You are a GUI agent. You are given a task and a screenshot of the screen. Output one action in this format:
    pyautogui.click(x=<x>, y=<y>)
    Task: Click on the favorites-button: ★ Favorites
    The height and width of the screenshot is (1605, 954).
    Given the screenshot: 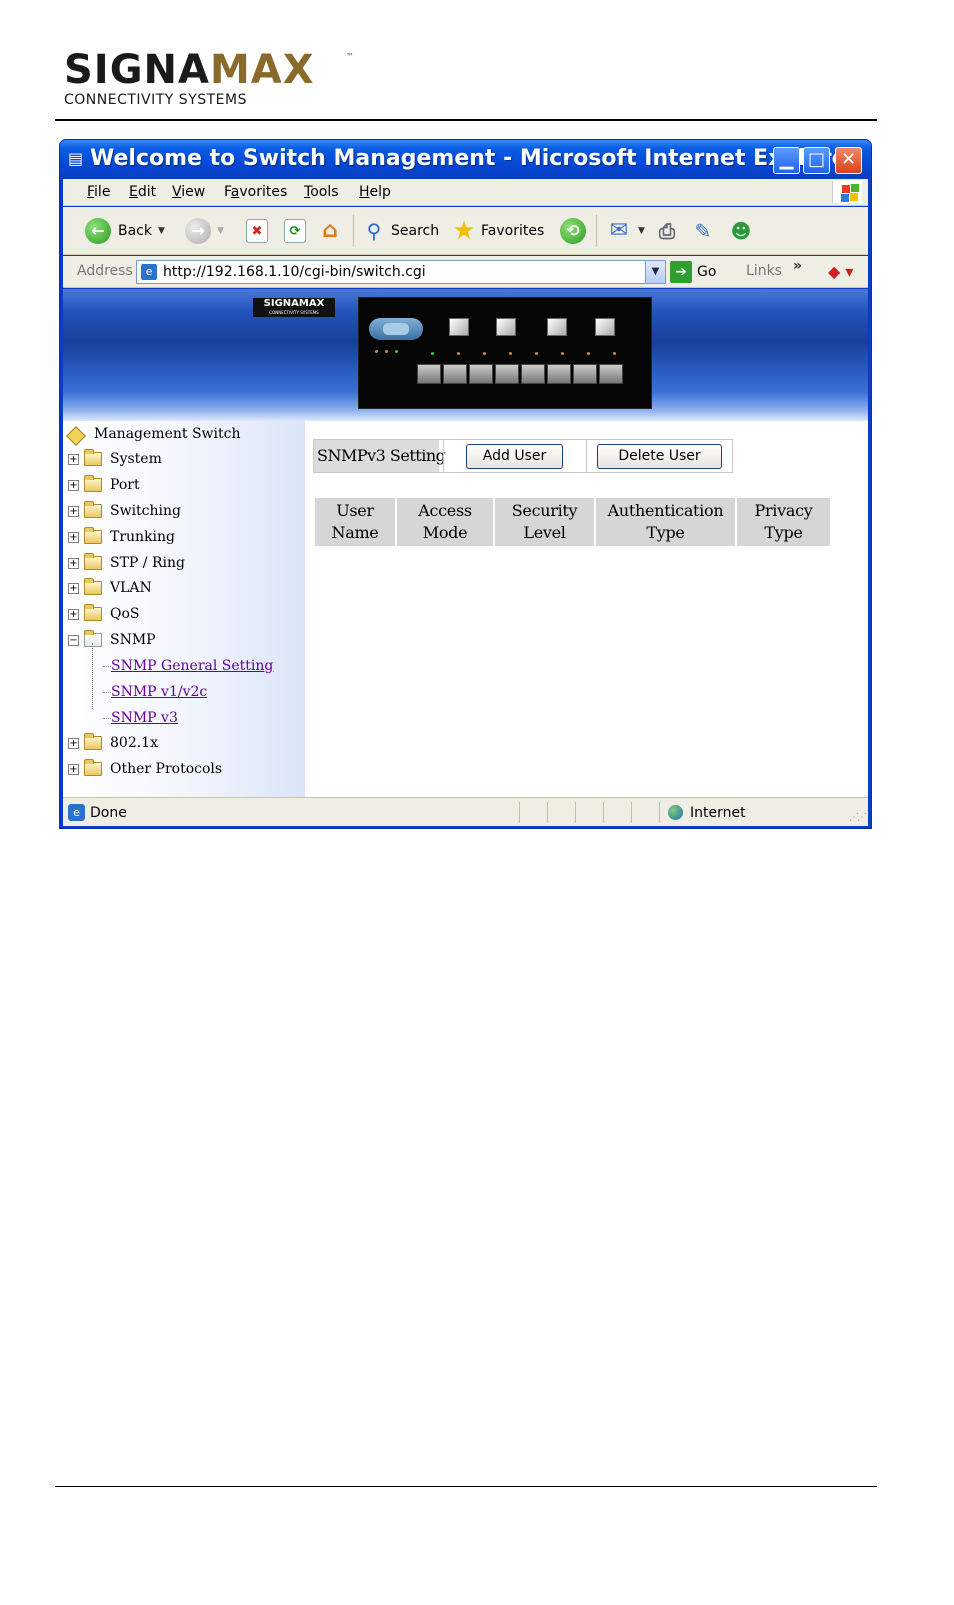 What is the action you would take?
    pyautogui.click(x=497, y=231)
    